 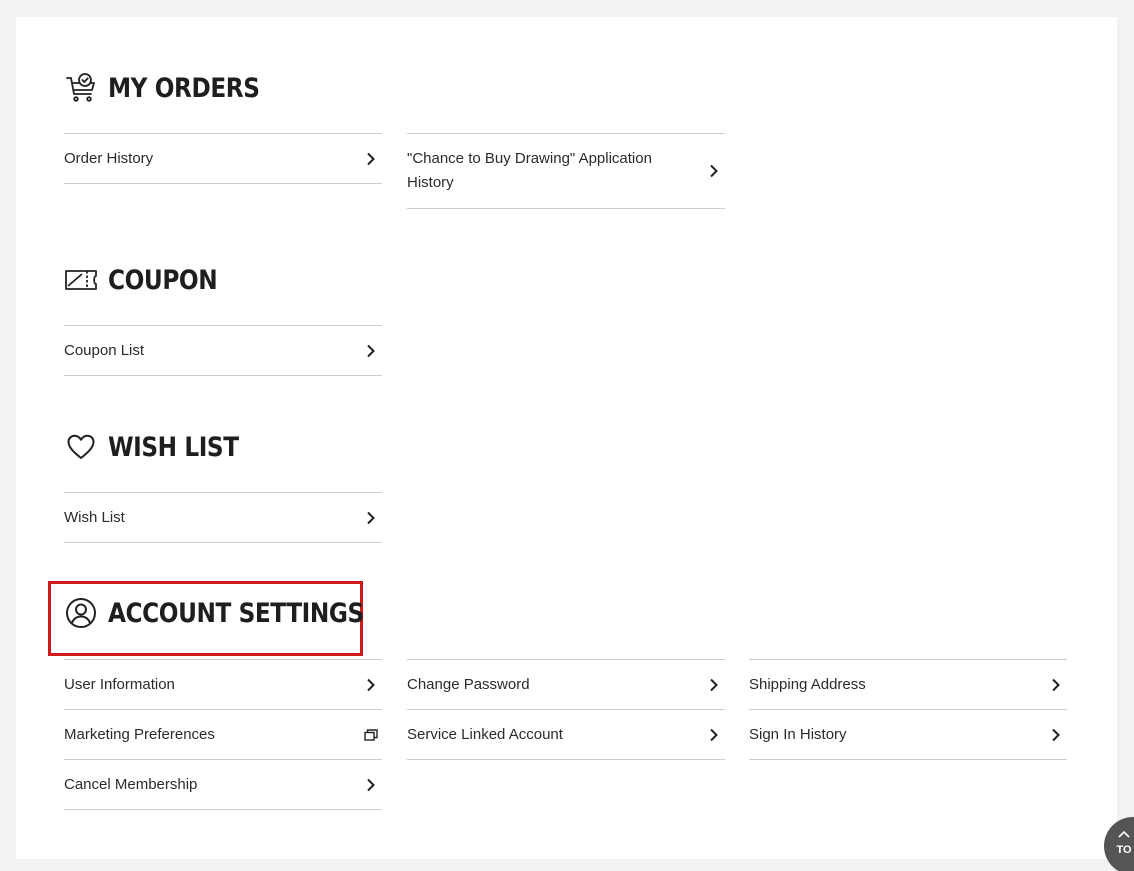 I want to click on chevron-up-icon, so click(x=1124, y=834).